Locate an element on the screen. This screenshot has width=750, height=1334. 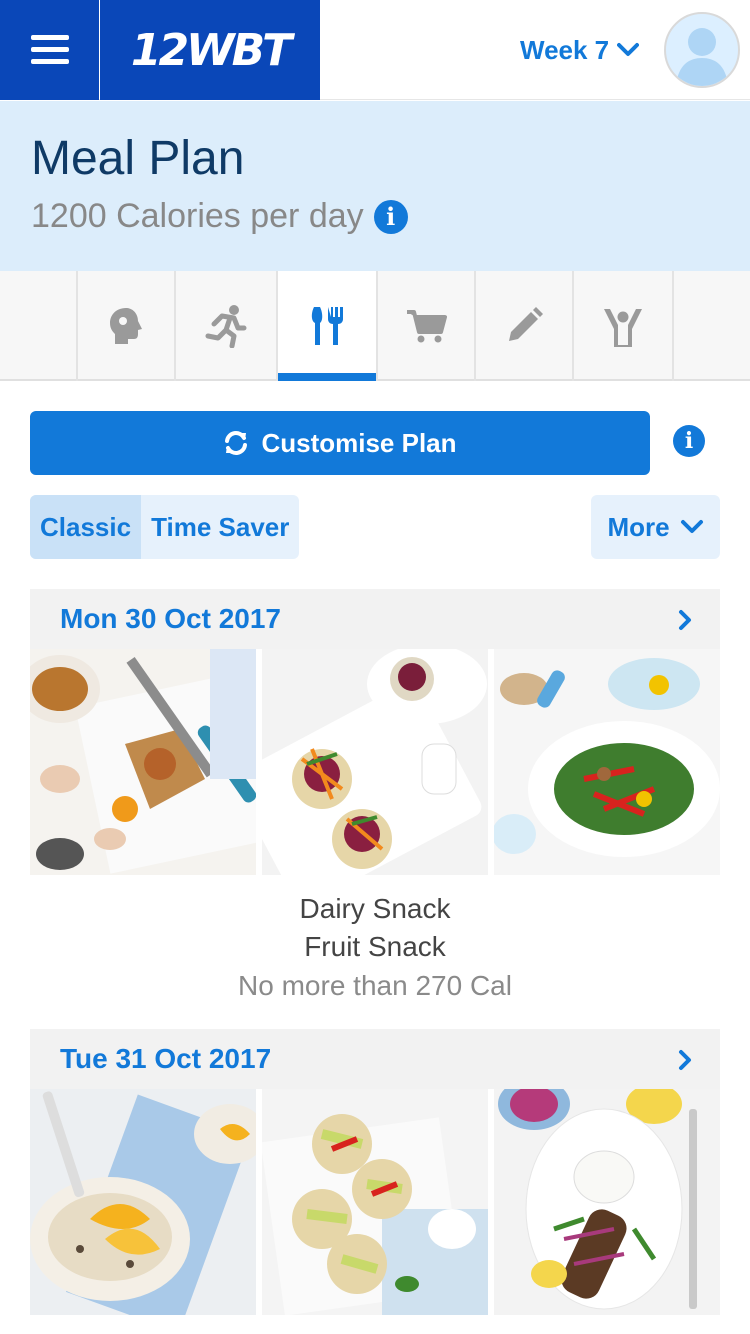
day-header-mon: Mon 30 Oct 2017 is located at coordinates (375, 619).